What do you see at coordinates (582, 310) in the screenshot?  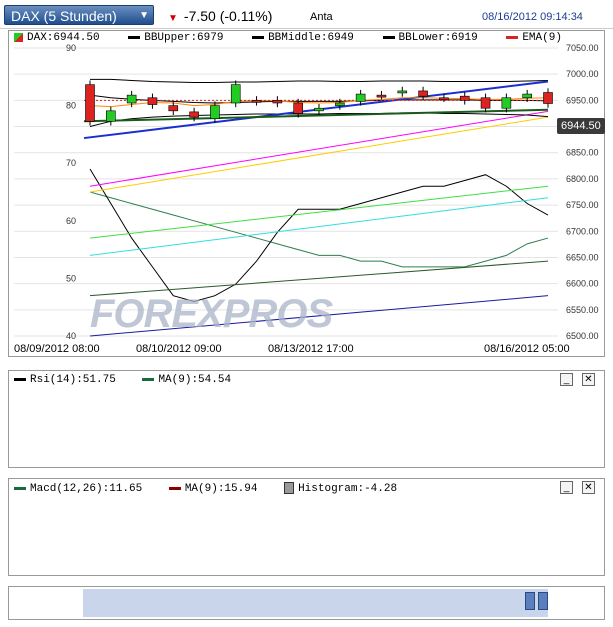 I see `y-tick-right: 6550.00` at bounding box center [582, 310].